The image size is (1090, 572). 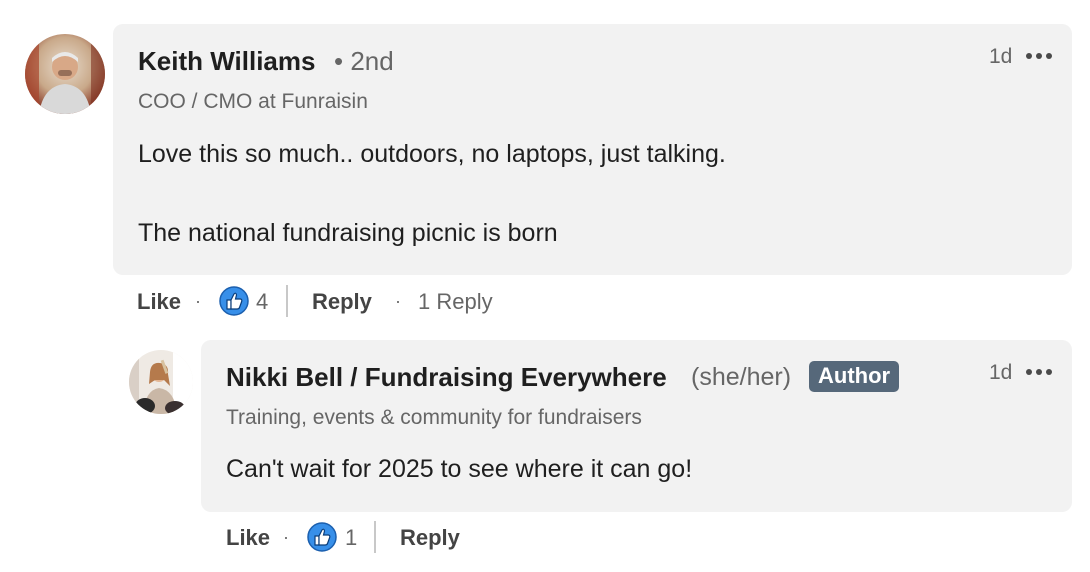 What do you see at coordinates (741, 377) in the screenshot?
I see `author-pronouns: (she/her)` at bounding box center [741, 377].